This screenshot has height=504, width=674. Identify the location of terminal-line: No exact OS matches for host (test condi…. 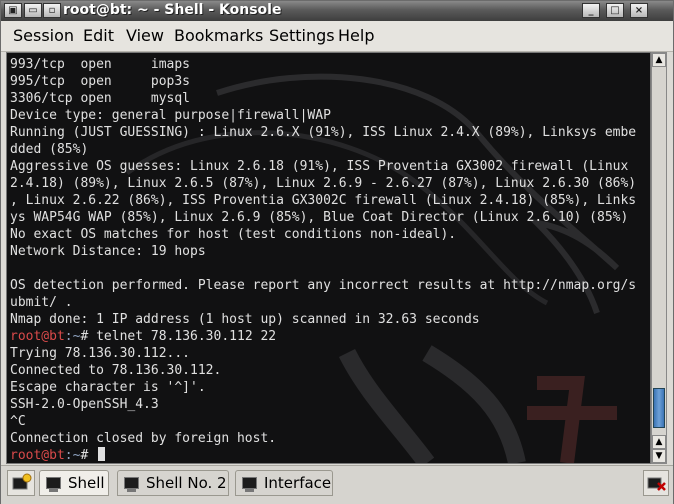
(330, 234).